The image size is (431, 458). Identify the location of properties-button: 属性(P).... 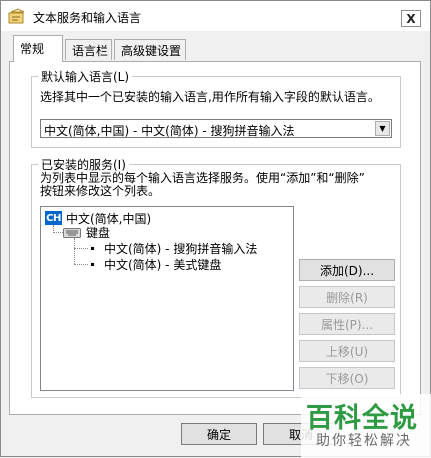
(347, 324).